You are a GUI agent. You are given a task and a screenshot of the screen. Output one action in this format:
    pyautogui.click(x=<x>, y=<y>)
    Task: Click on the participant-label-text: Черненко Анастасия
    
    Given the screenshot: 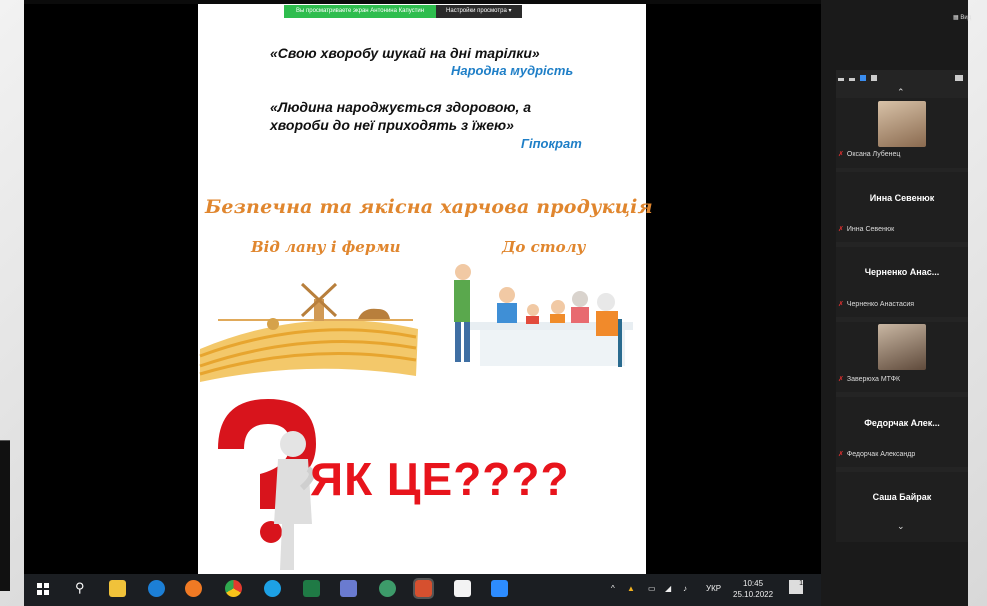 What is the action you would take?
    pyautogui.click(x=880, y=304)
    